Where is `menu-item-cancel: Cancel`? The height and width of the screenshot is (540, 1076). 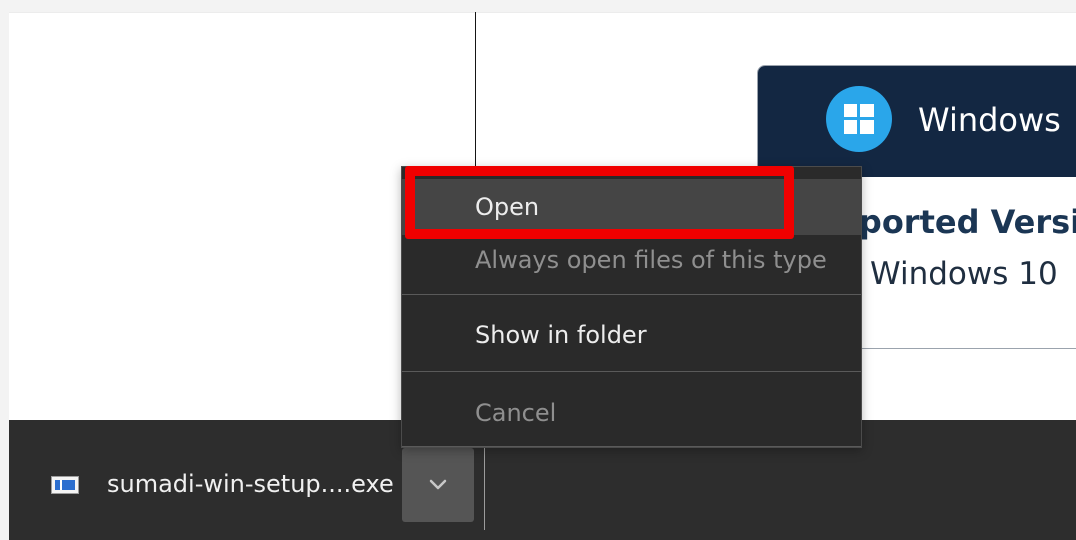
menu-item-cancel: Cancel is located at coordinates (516, 413).